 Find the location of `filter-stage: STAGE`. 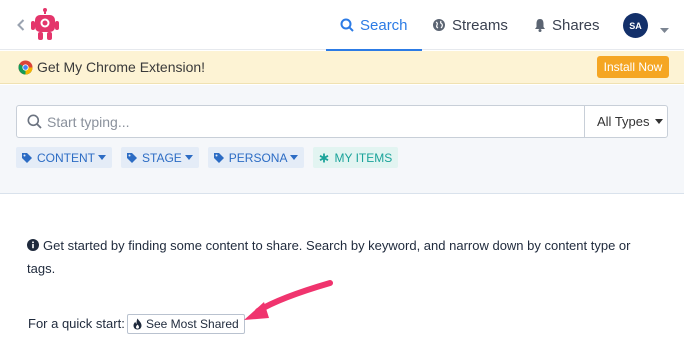

filter-stage: STAGE is located at coordinates (160, 157).